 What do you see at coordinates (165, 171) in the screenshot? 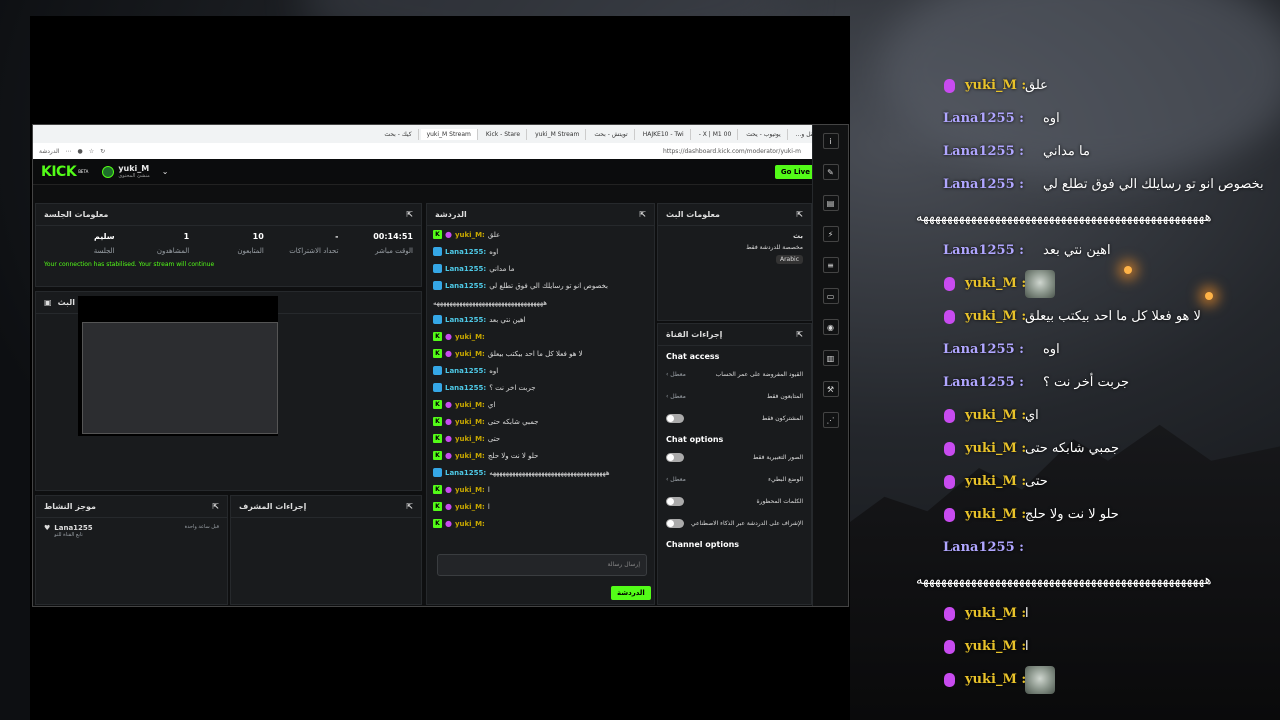
I see `chevron-down-icon: ⌄` at bounding box center [165, 171].